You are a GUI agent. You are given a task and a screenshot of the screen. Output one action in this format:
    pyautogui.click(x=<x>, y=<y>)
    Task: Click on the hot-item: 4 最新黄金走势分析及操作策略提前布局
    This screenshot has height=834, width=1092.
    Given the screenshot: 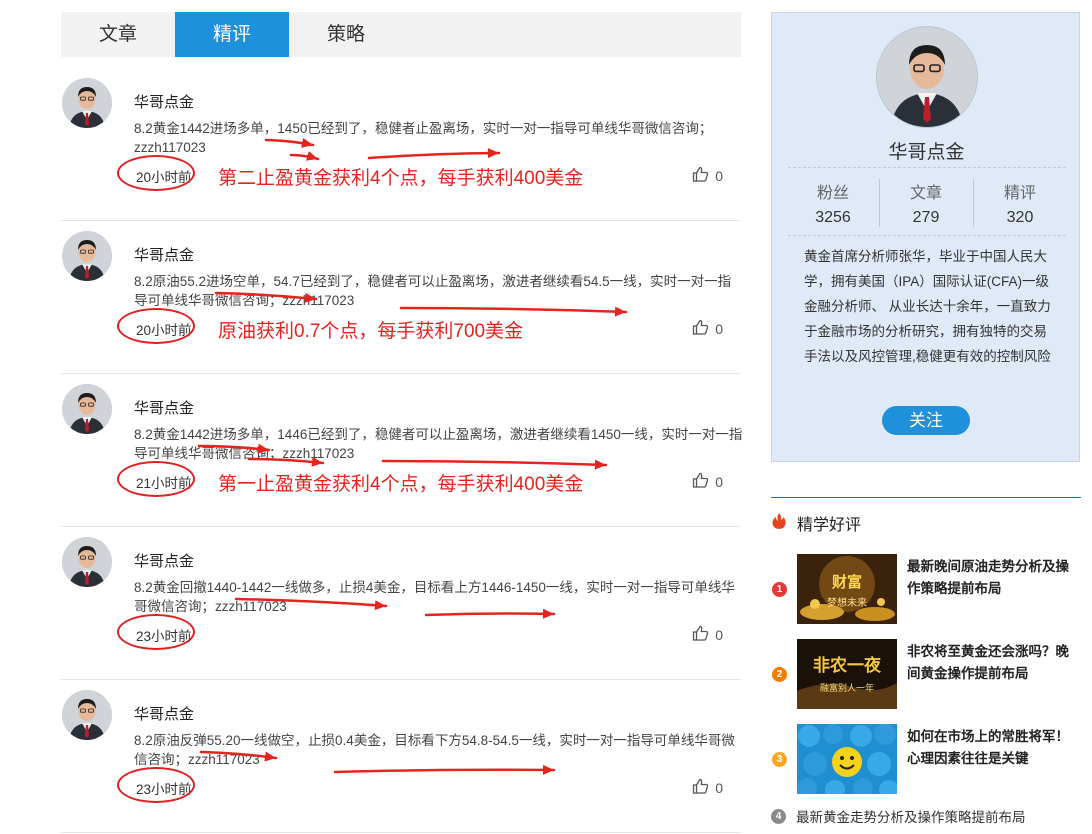 What is the action you would take?
    pyautogui.click(x=898, y=816)
    